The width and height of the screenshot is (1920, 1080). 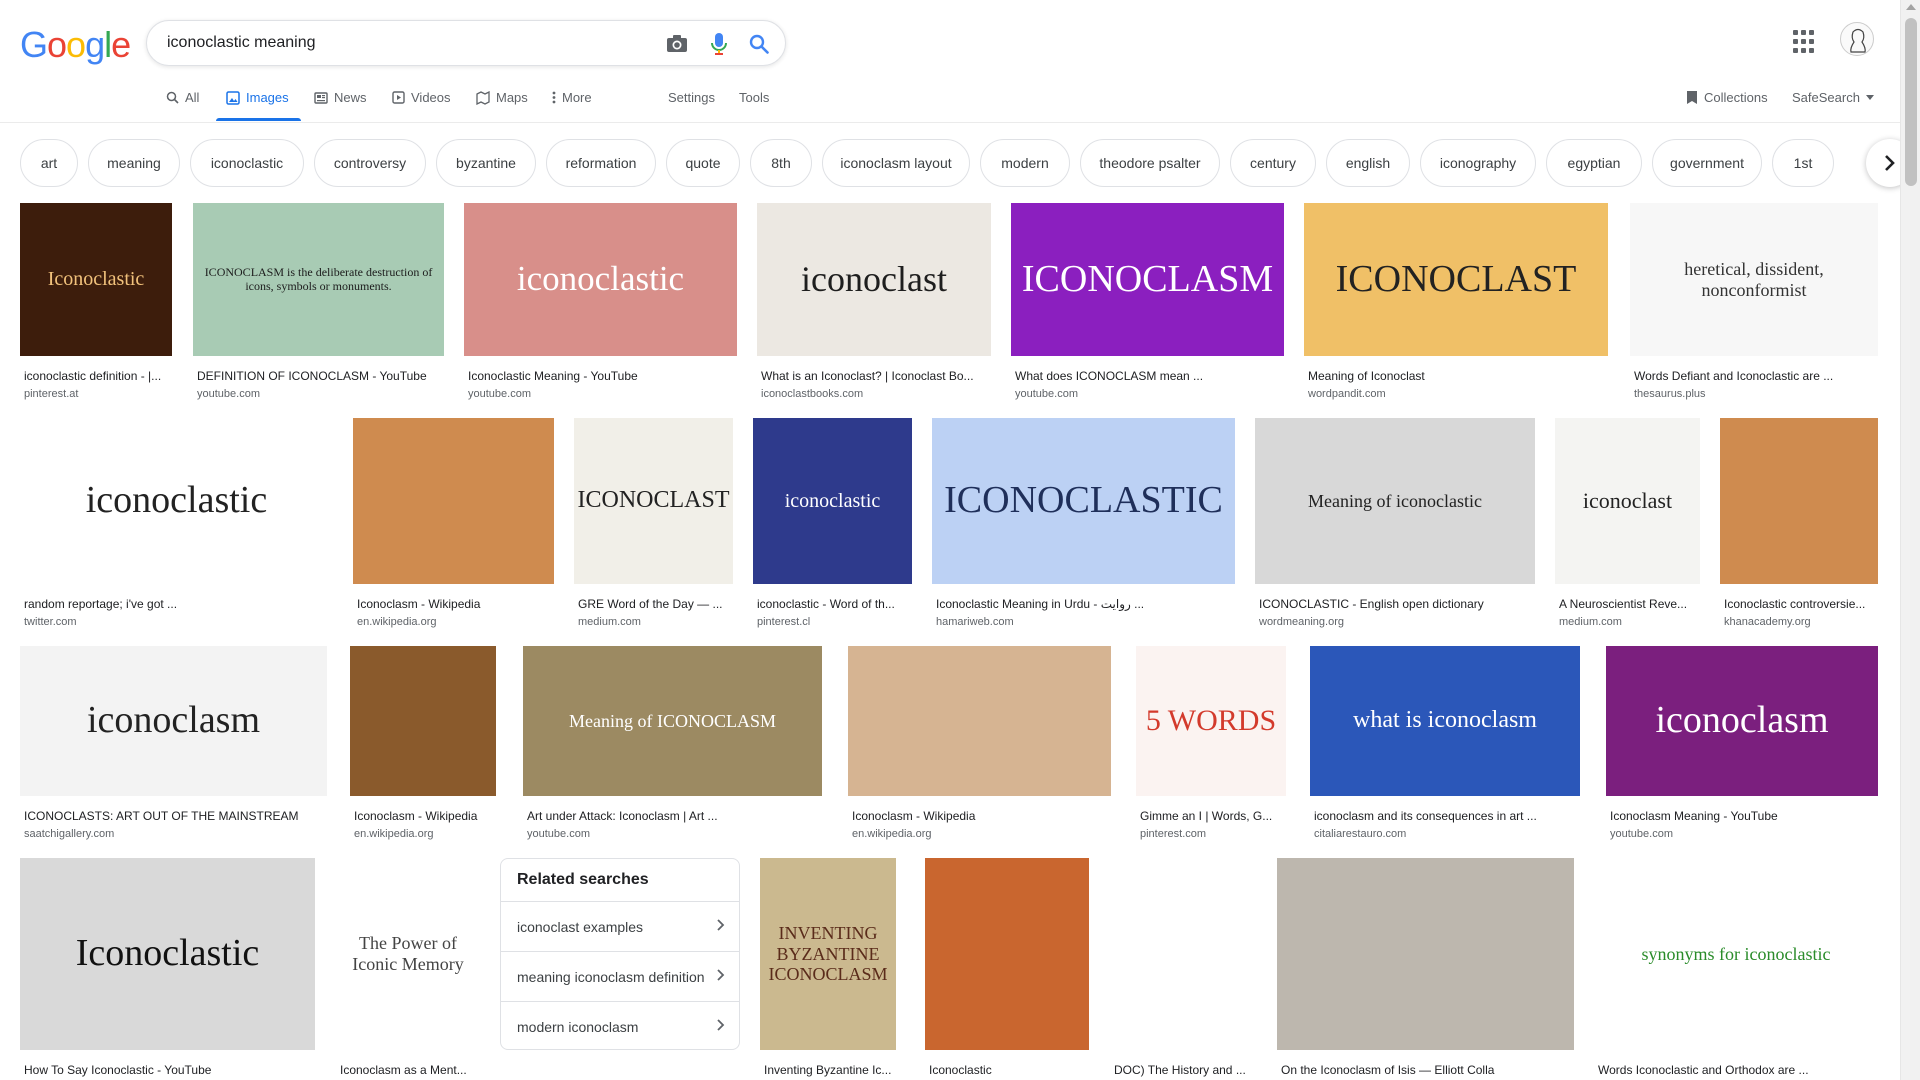 What do you see at coordinates (1803, 163) in the screenshot?
I see `chip-1st: 1st` at bounding box center [1803, 163].